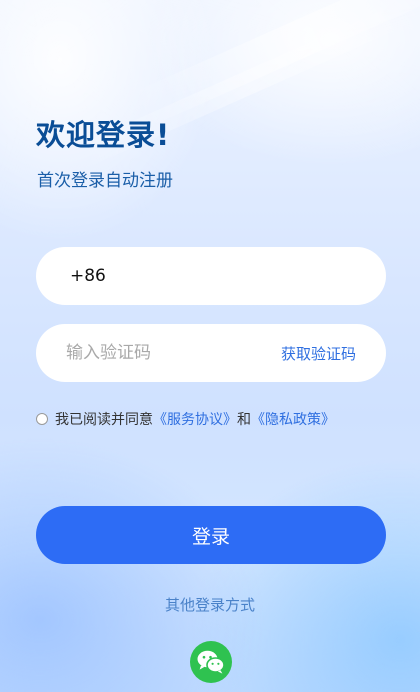  I want to click on phone-input, so click(195, 276).